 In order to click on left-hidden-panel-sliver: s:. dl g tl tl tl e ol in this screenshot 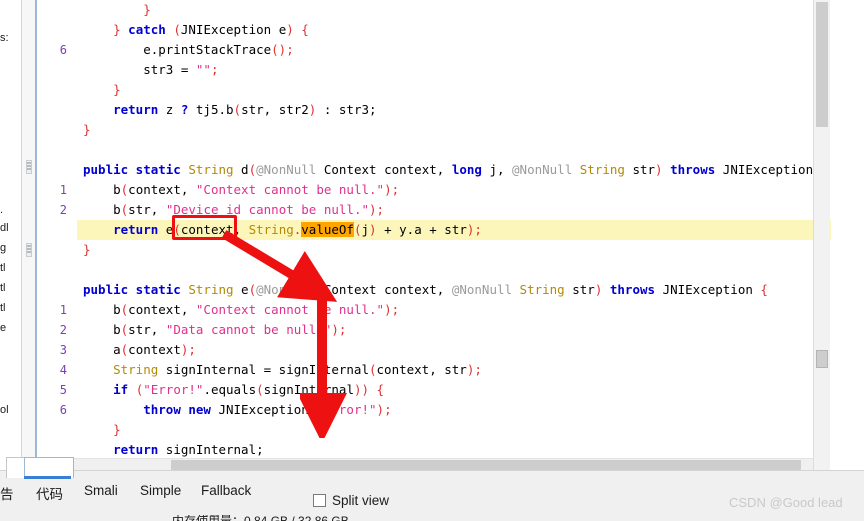, I will do `click(10, 235)`.